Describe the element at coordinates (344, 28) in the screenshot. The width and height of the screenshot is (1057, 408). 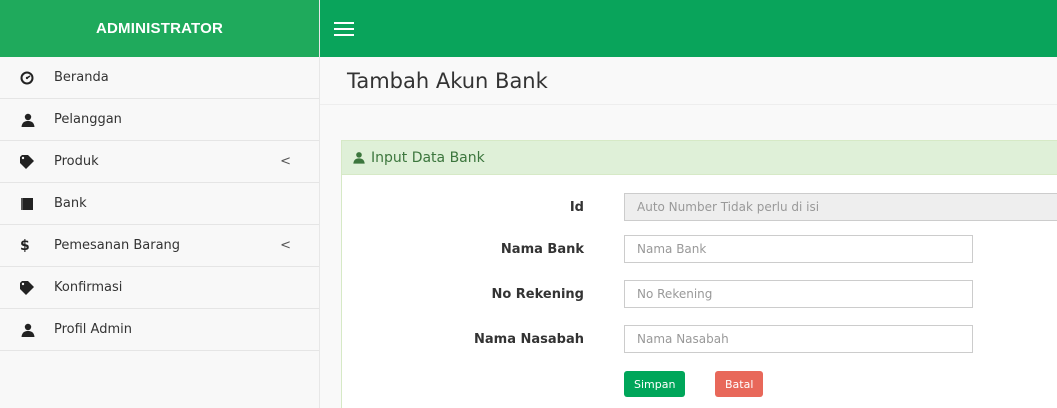
I see `hamburger-menu-icon` at that location.